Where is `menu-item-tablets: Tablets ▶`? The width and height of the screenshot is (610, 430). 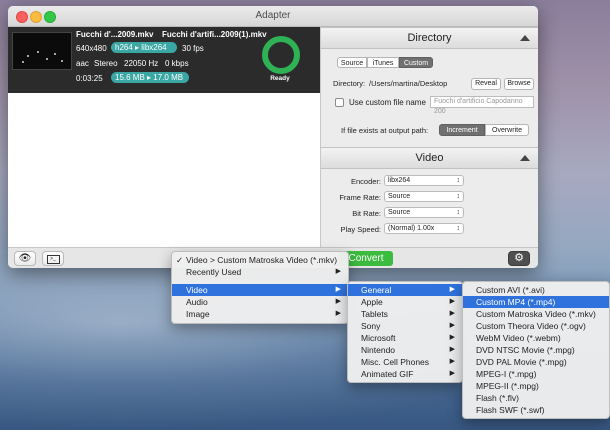
menu-item-tablets: Tablets ▶ is located at coordinates (405, 314).